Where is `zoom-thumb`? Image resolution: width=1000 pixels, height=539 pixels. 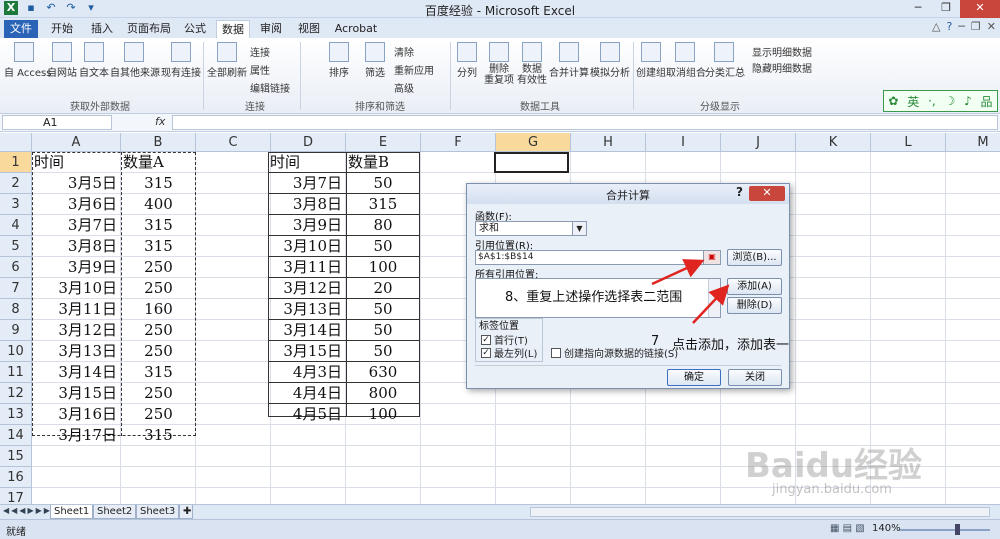
zoom-thumb is located at coordinates (957, 529).